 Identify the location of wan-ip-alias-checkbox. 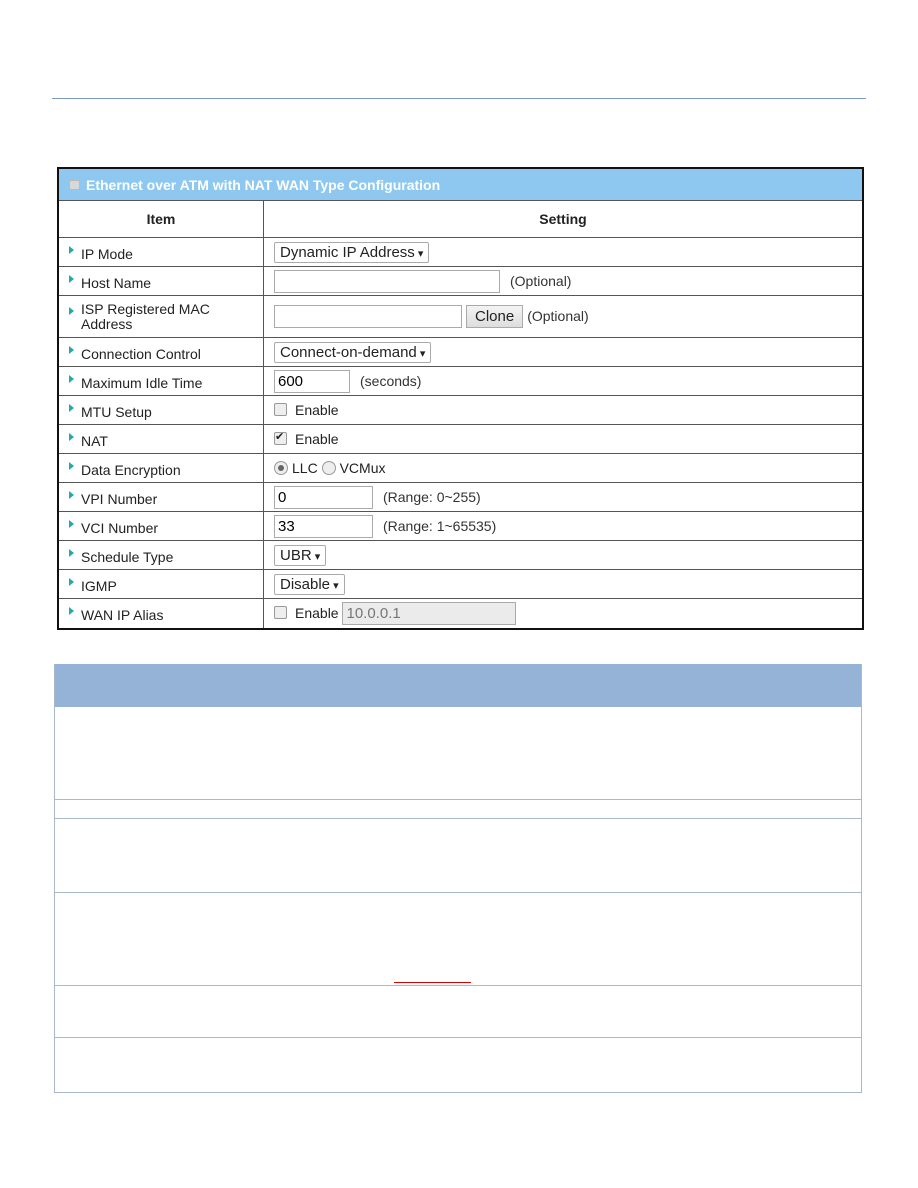
(280, 612).